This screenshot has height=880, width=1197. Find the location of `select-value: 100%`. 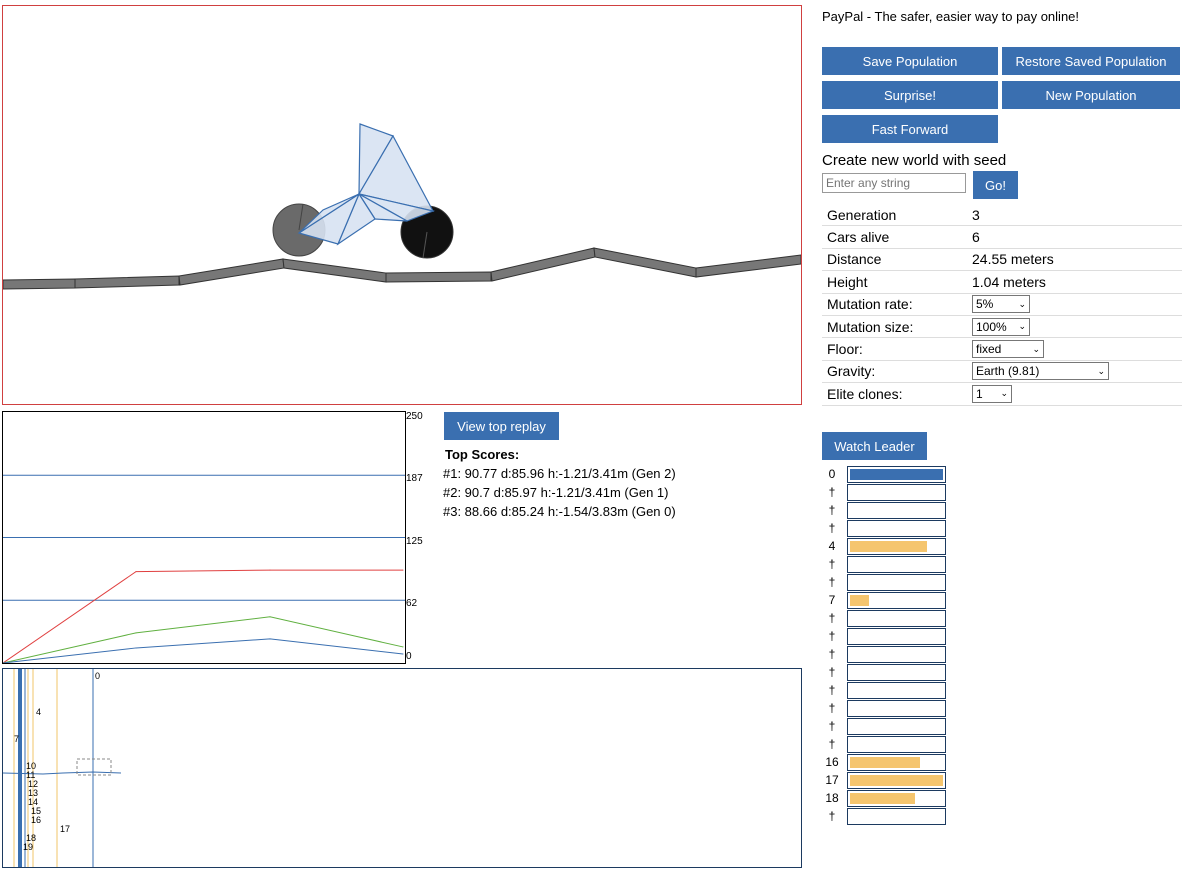

select-value: 100% is located at coordinates (991, 326).